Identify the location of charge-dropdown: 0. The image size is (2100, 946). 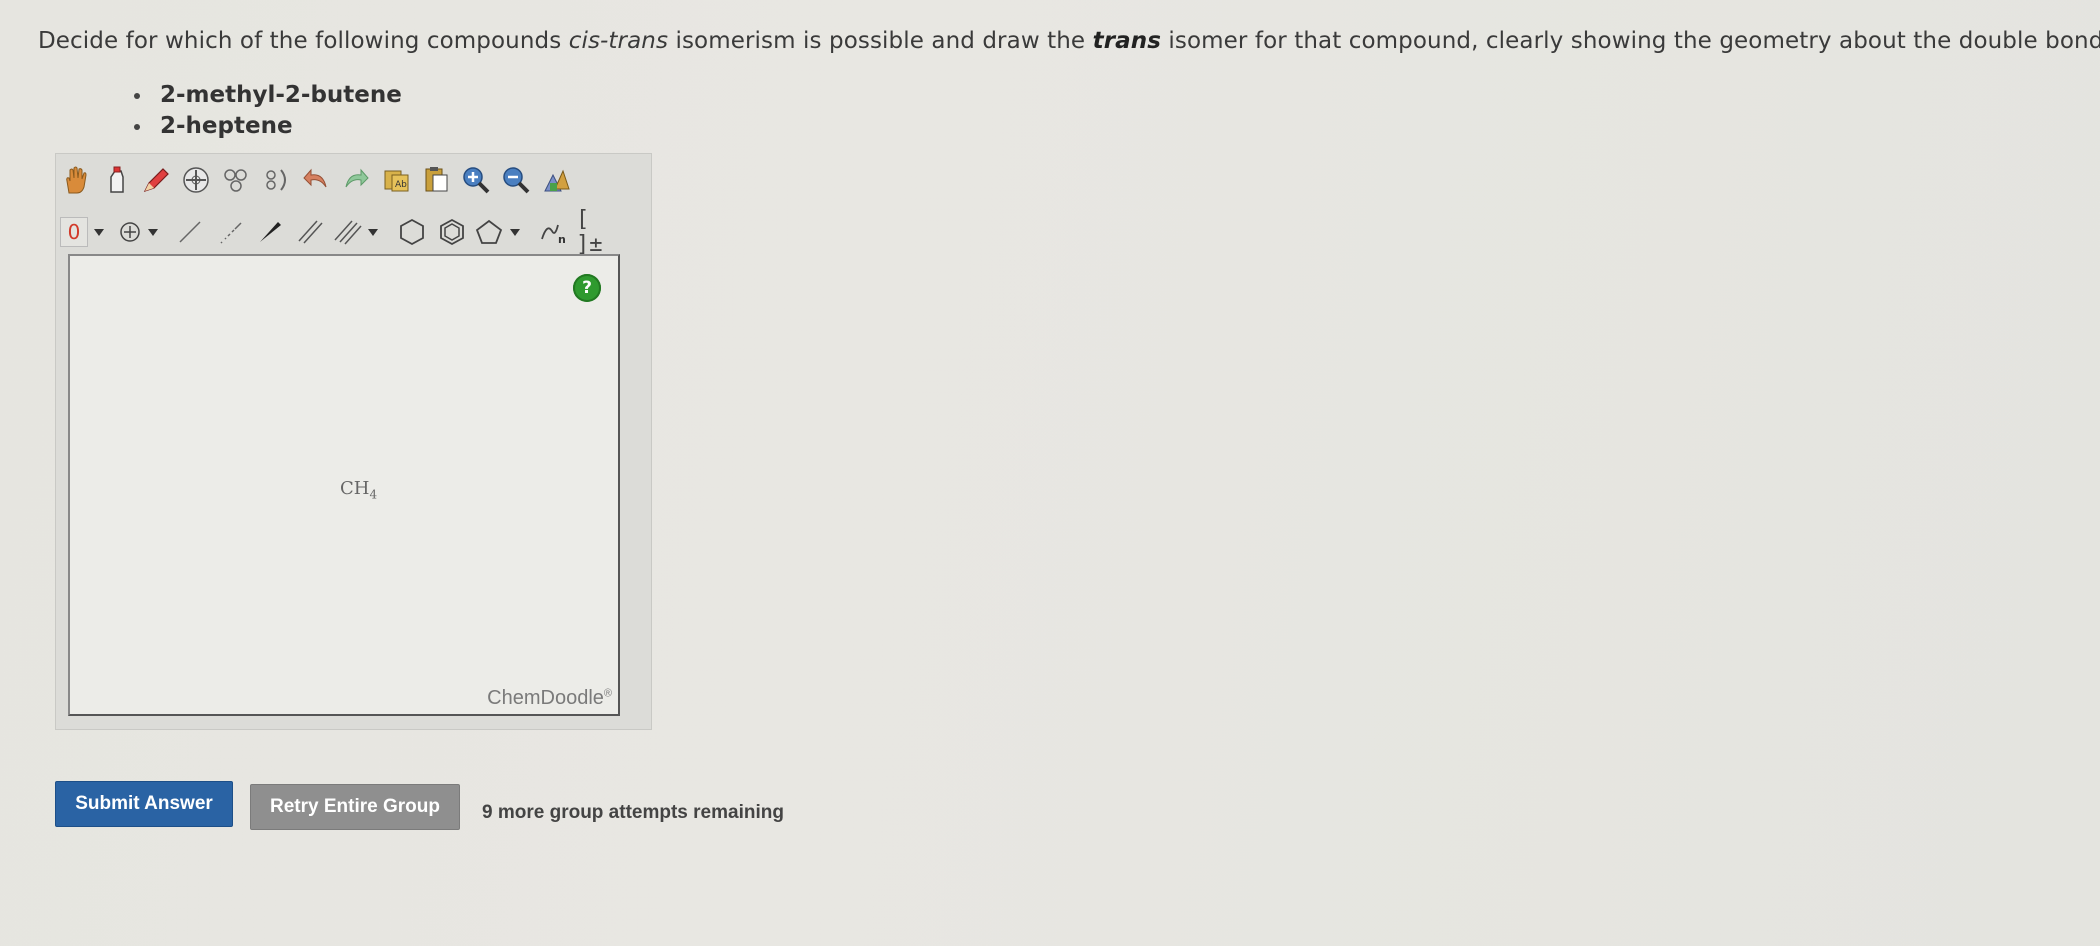
(85, 232).